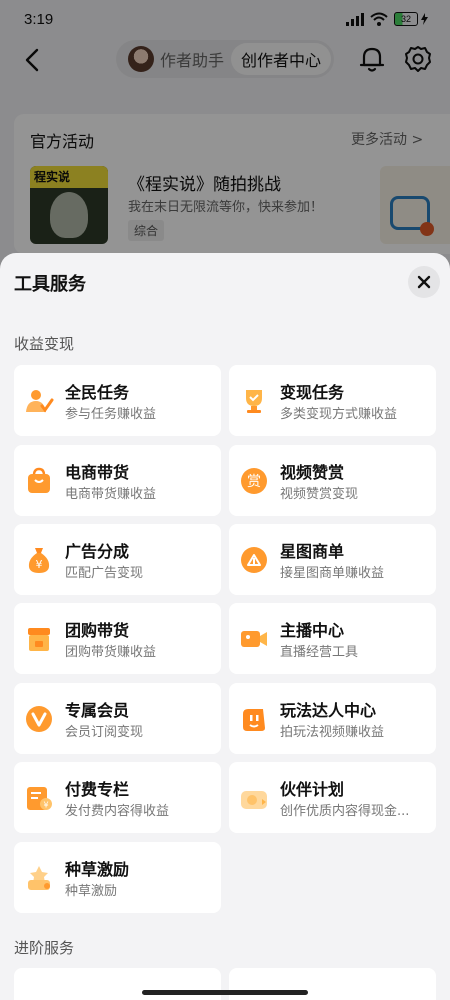 The image size is (450, 1000). What do you see at coordinates (111, 652) in the screenshot?
I see `tool-desc: 团购带货赚收益` at bounding box center [111, 652].